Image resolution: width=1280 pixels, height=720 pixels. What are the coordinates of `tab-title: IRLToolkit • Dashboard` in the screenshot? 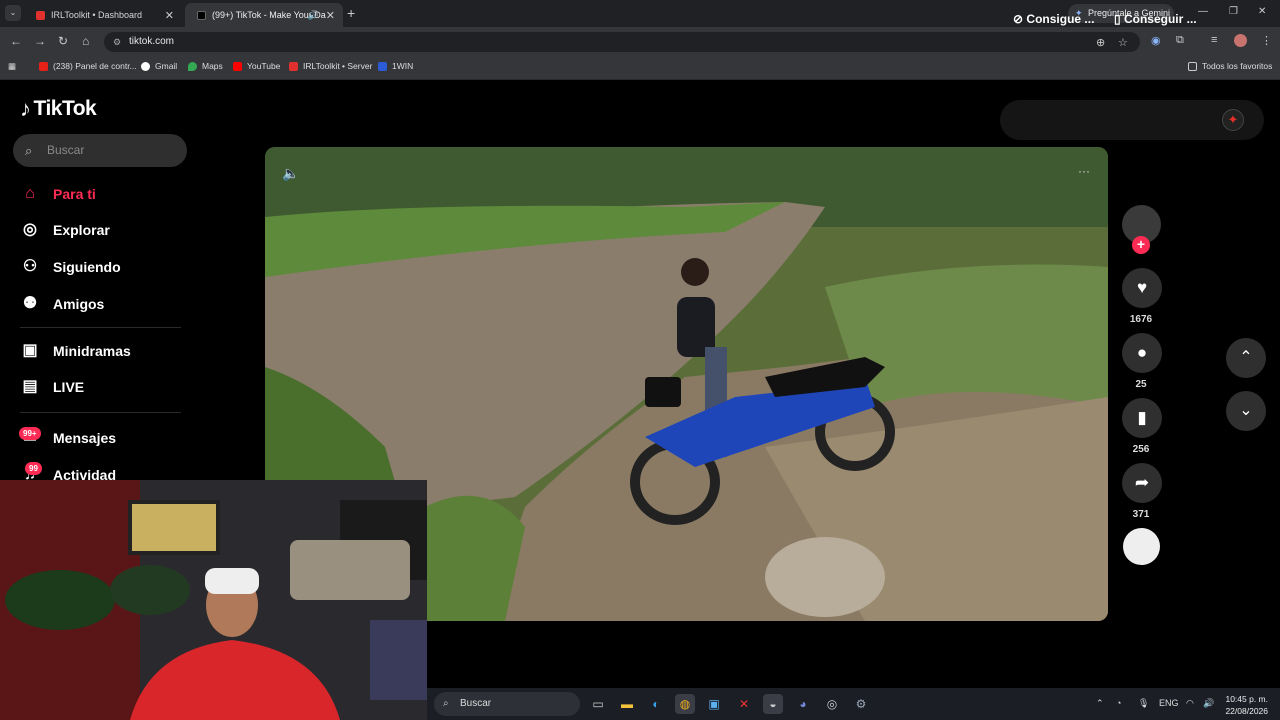 It's located at (97, 15).